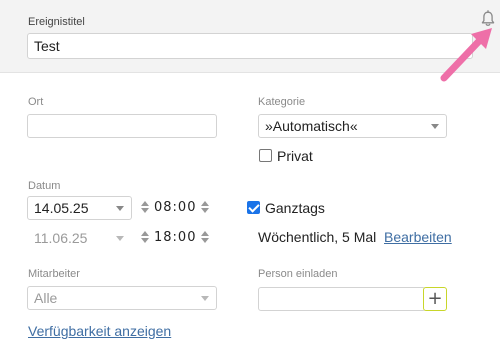 This screenshot has height=348, width=500. What do you see at coordinates (145, 207) in the screenshot?
I see `start-time-hour-stepper` at bounding box center [145, 207].